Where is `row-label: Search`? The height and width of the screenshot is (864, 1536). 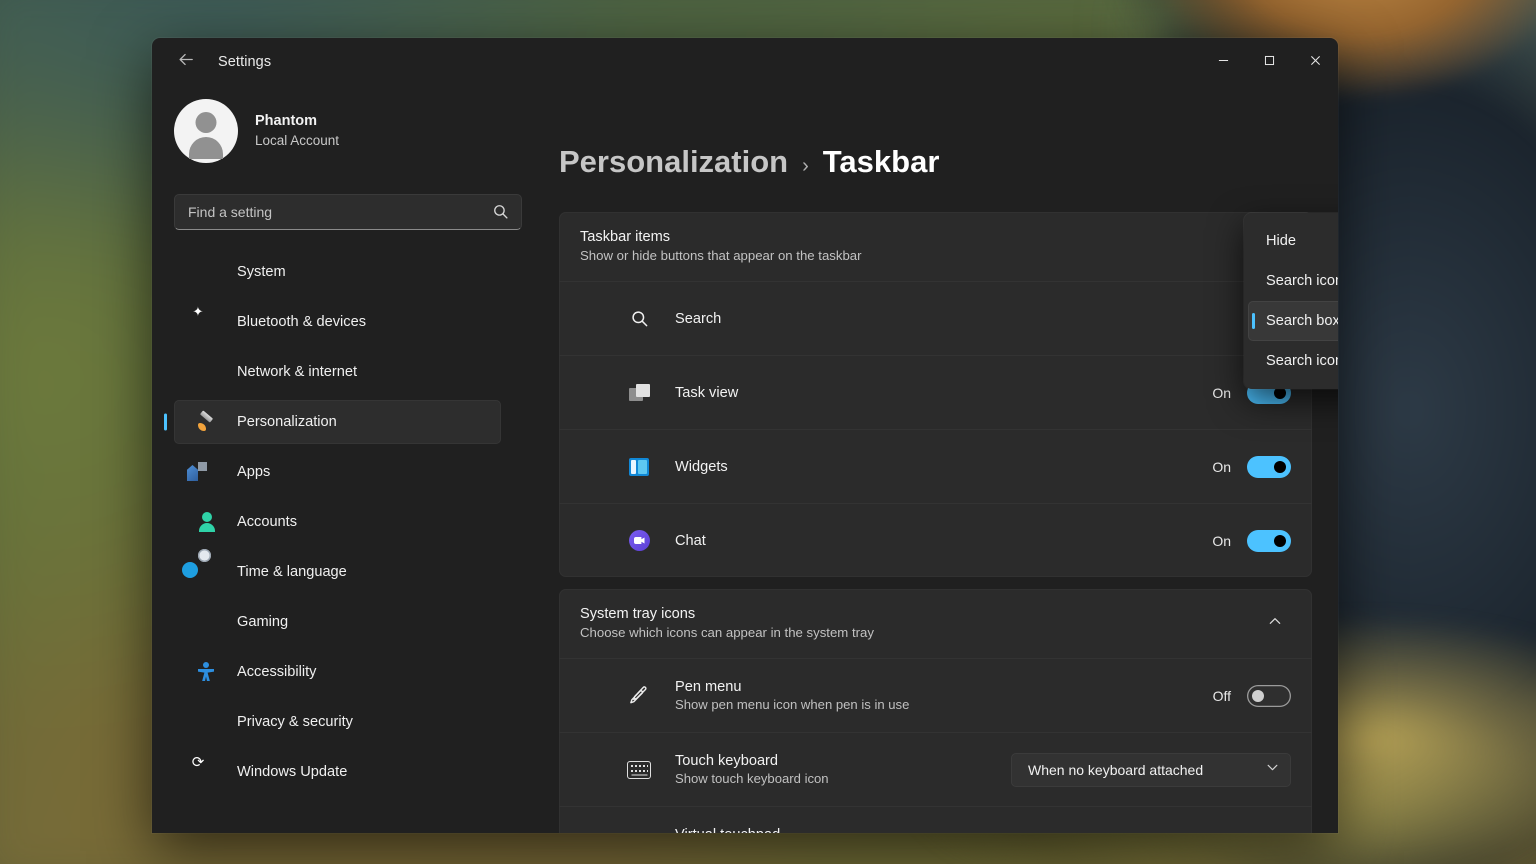 row-label: Search is located at coordinates (698, 318).